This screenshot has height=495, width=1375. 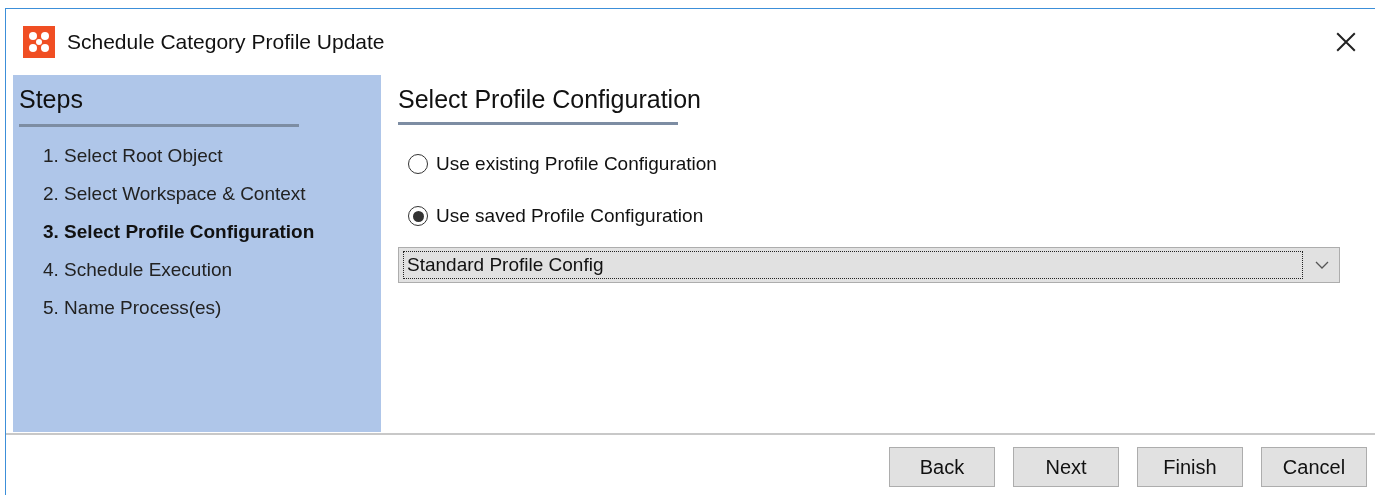 What do you see at coordinates (942, 467) in the screenshot?
I see `wizard-button: Back` at bounding box center [942, 467].